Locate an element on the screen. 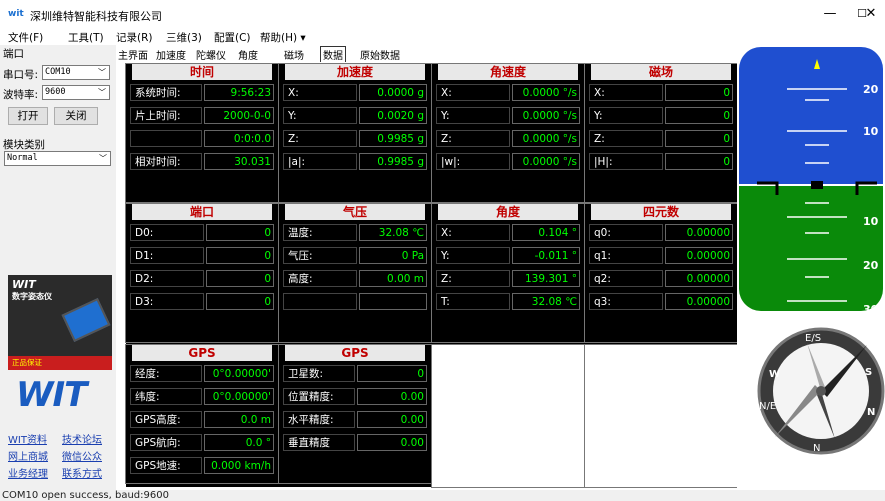 The height and width of the screenshot is (501, 885). tab-angle: 角度 is located at coordinates (248, 54).